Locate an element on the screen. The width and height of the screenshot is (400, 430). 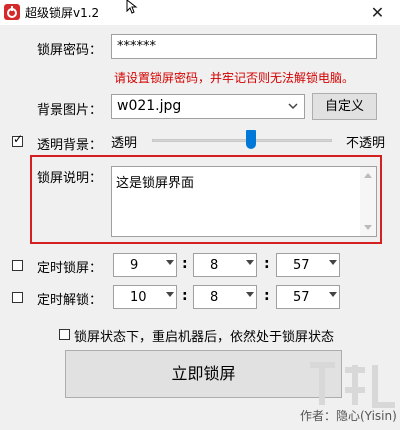
background-label: 背景图片： is located at coordinates (70, 110).